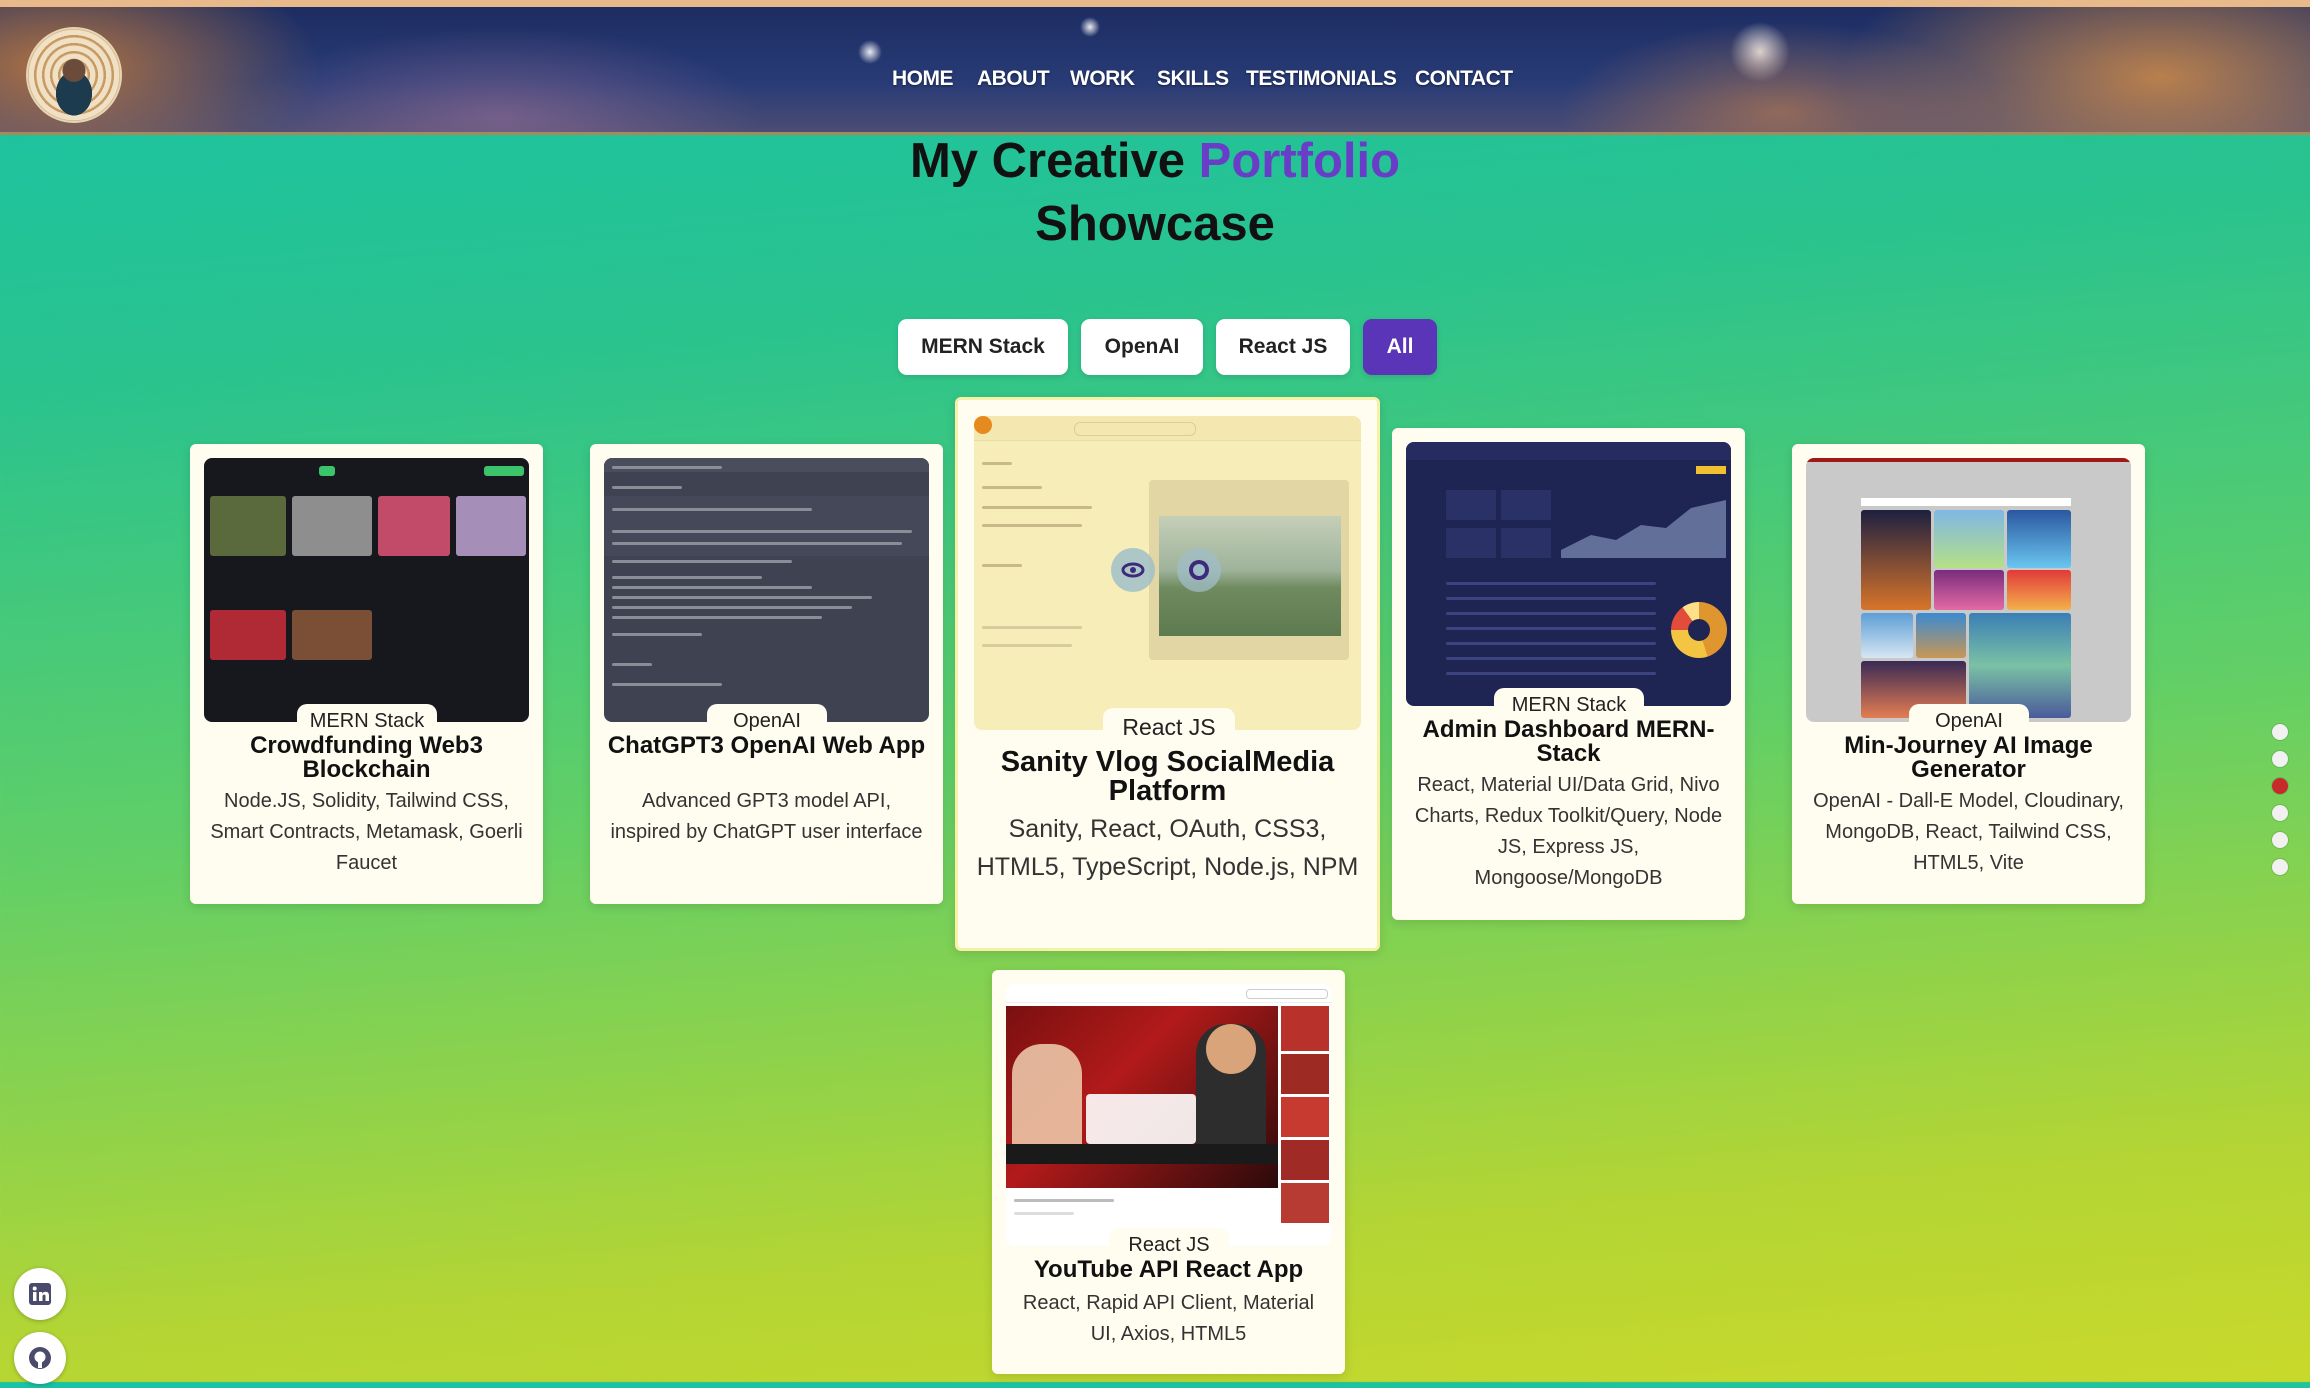 This screenshot has height=1388, width=2310. Describe the element at coordinates (1054, 161) in the screenshot. I see `title-prefix: My Creative` at that location.